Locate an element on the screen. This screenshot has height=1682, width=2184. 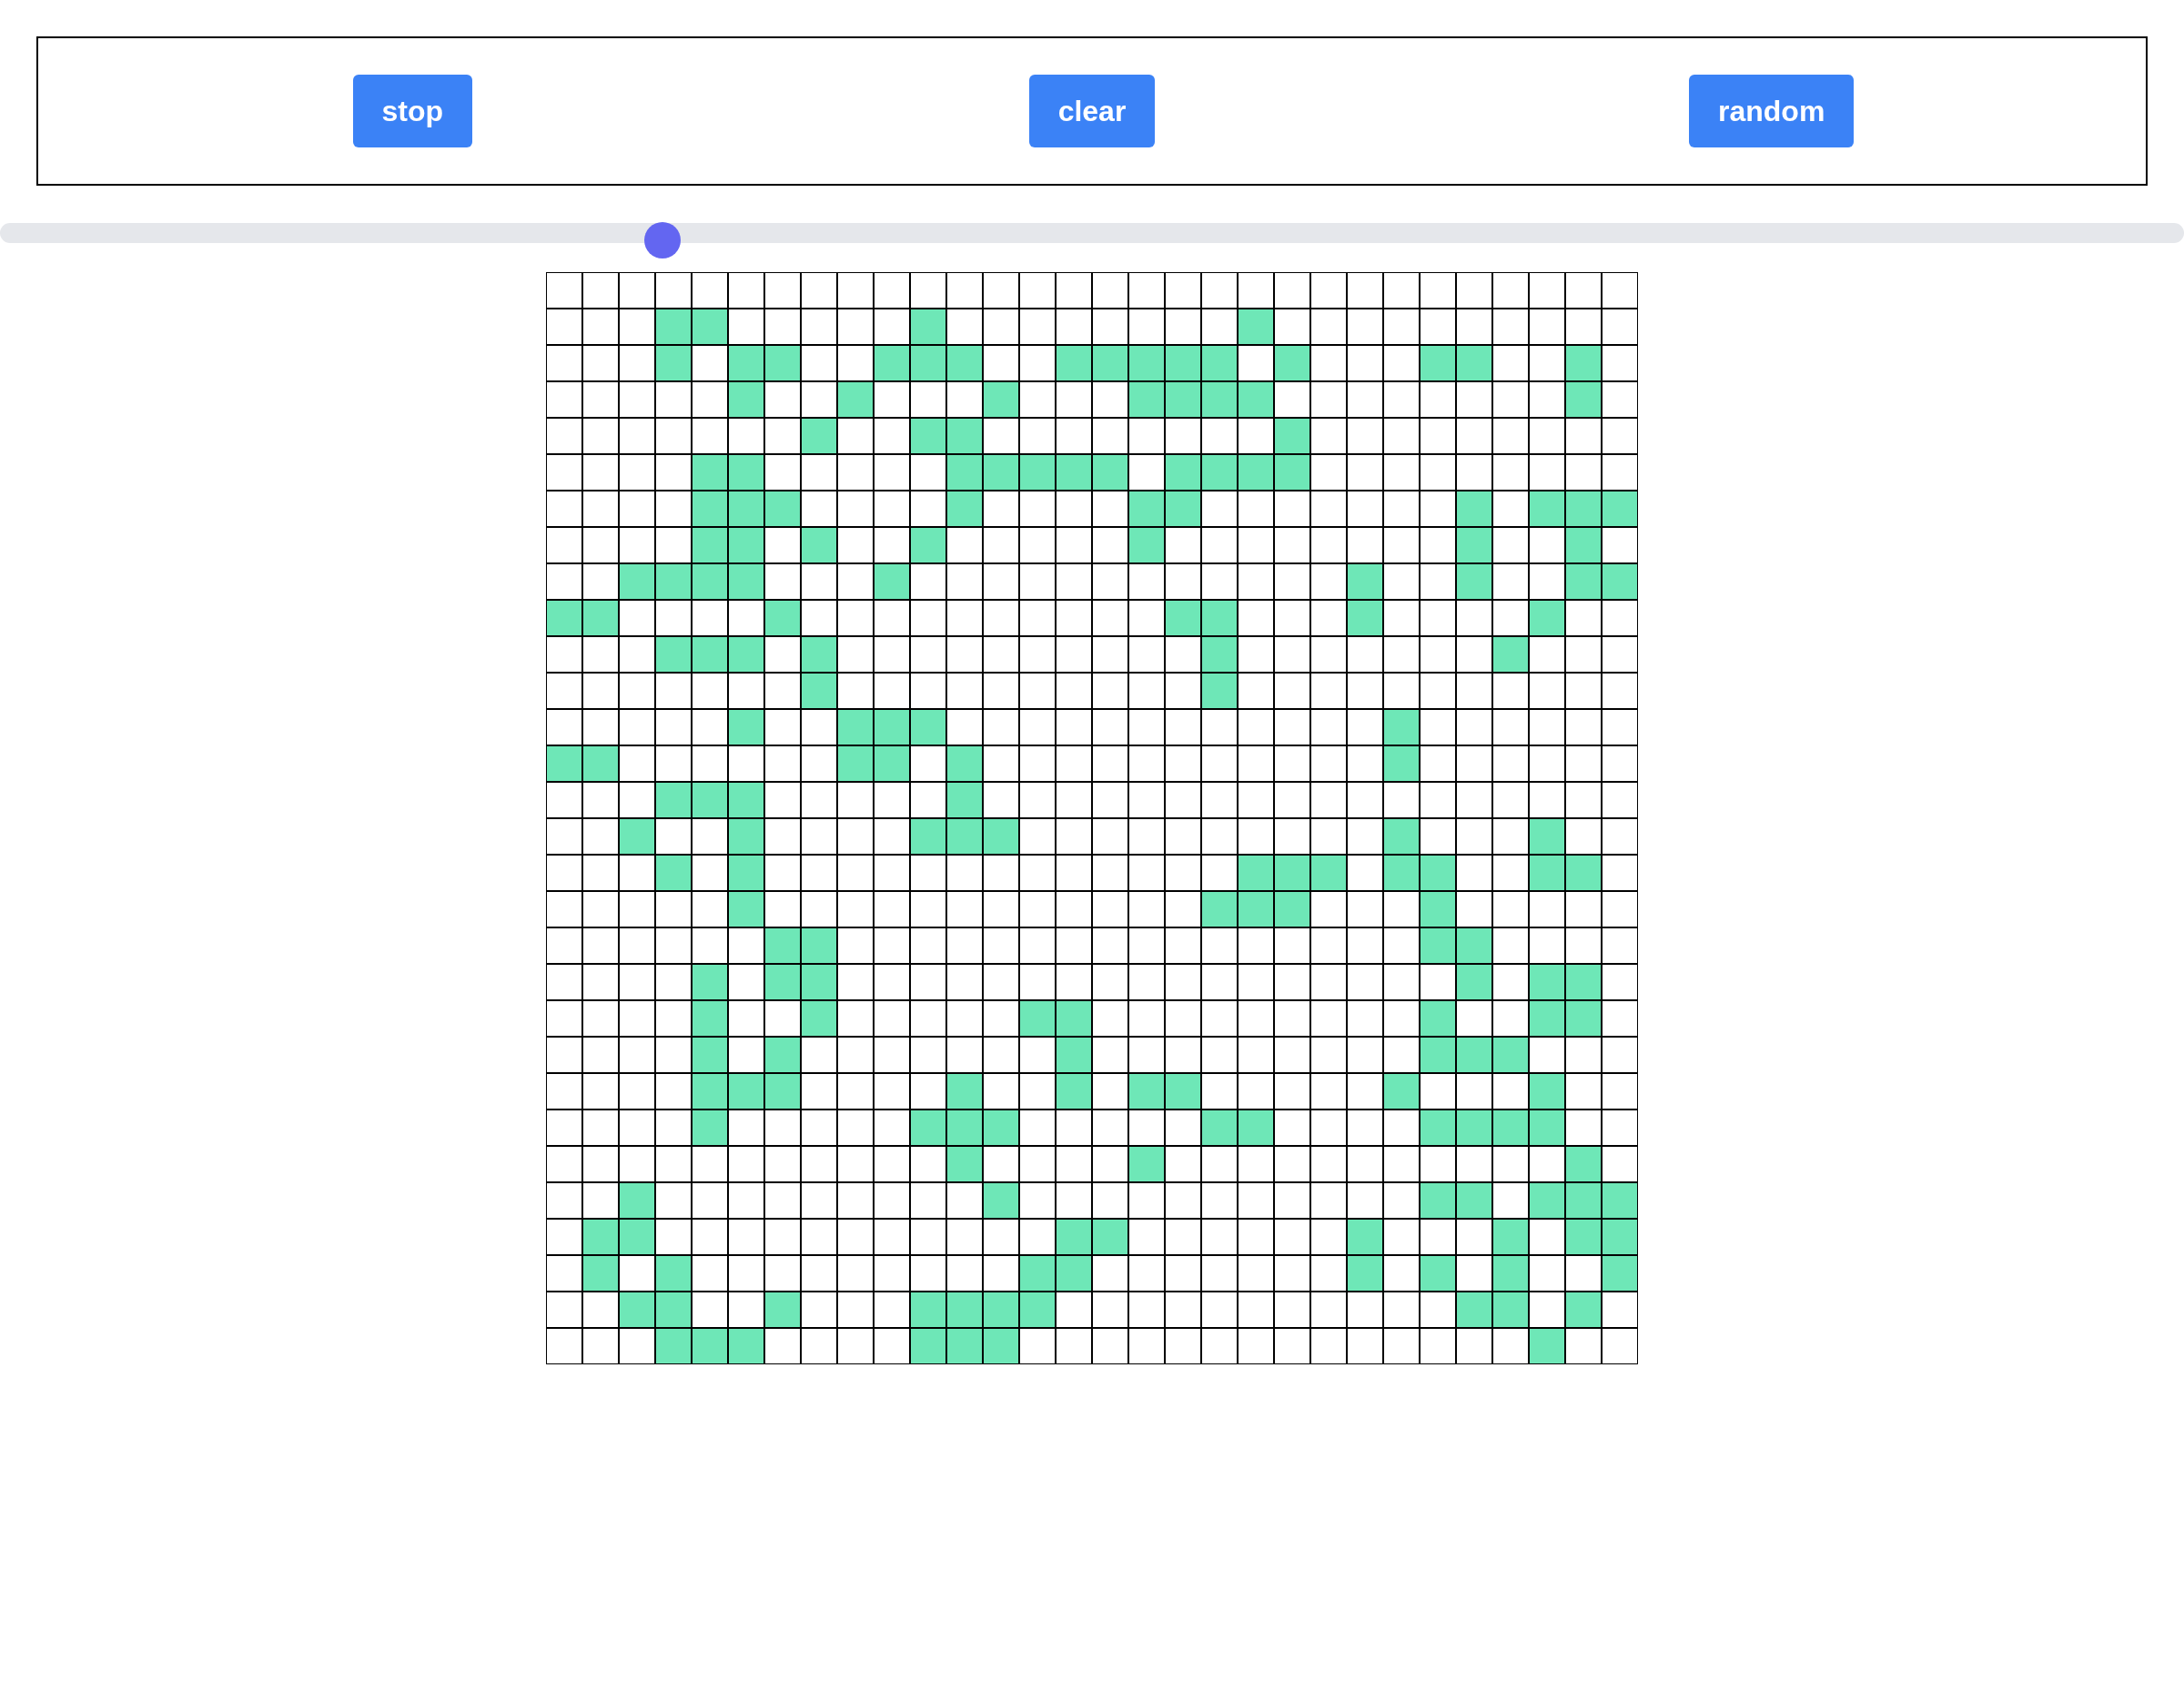
clear-button: clear is located at coordinates (1092, 111).